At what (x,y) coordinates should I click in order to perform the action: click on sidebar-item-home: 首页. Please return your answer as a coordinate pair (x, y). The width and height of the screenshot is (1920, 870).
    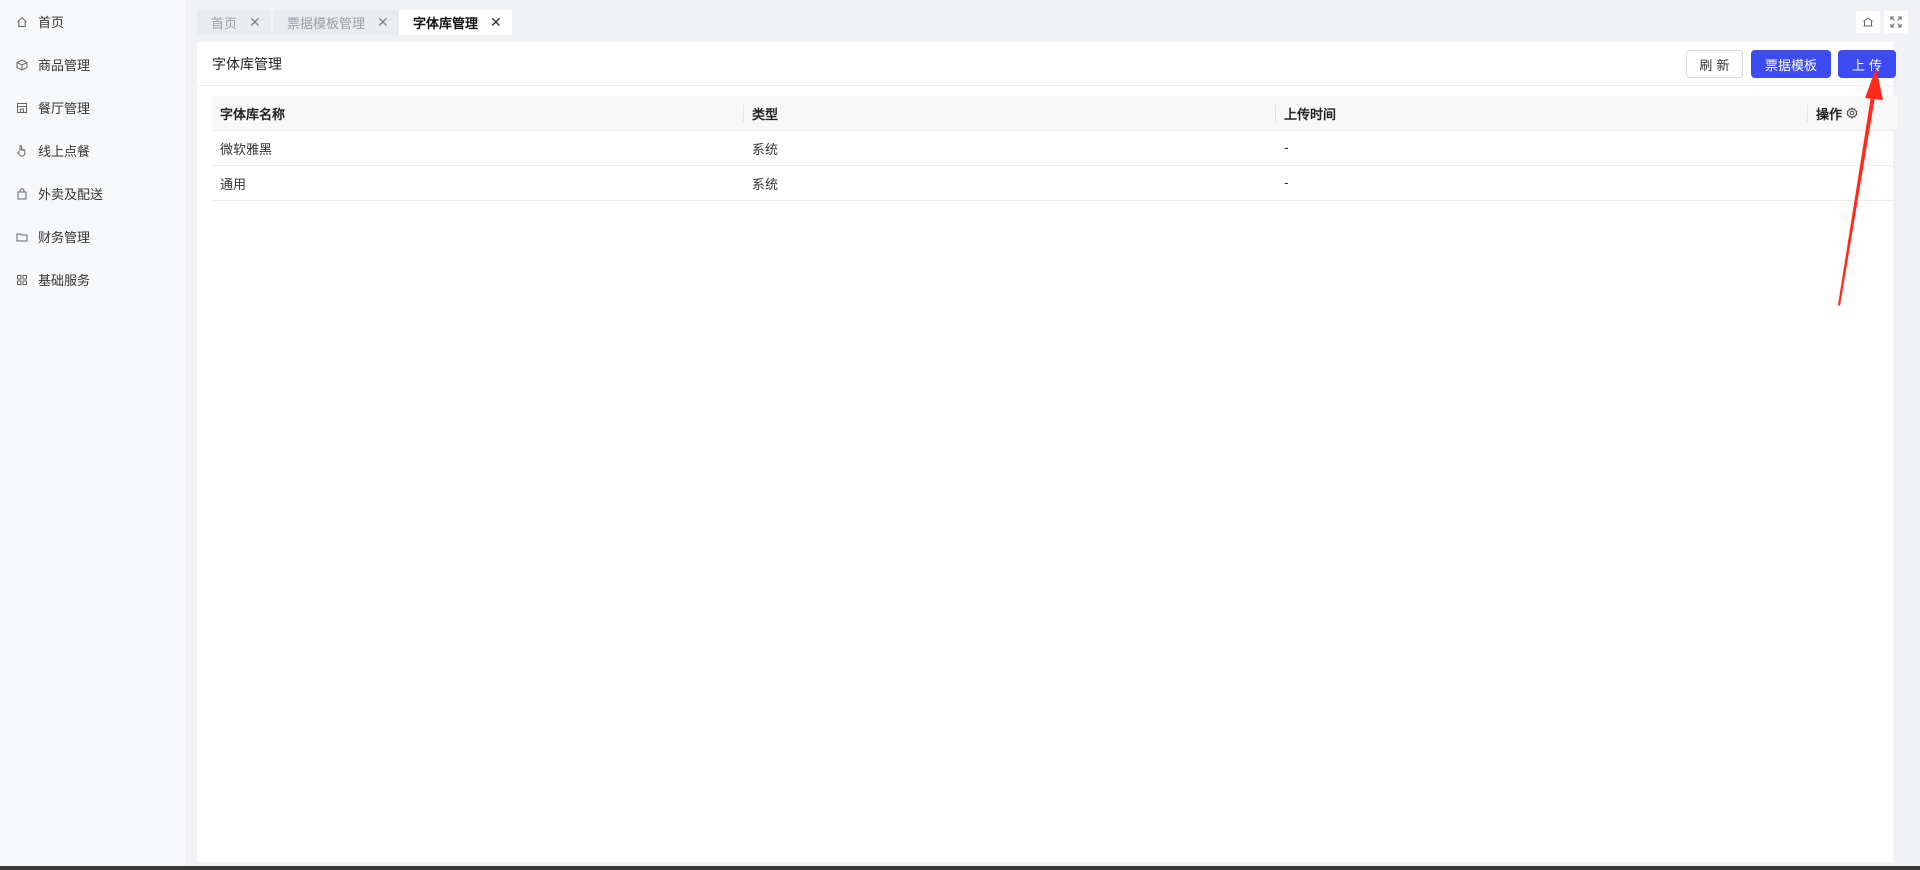
    Looking at the image, I should click on (93, 21).